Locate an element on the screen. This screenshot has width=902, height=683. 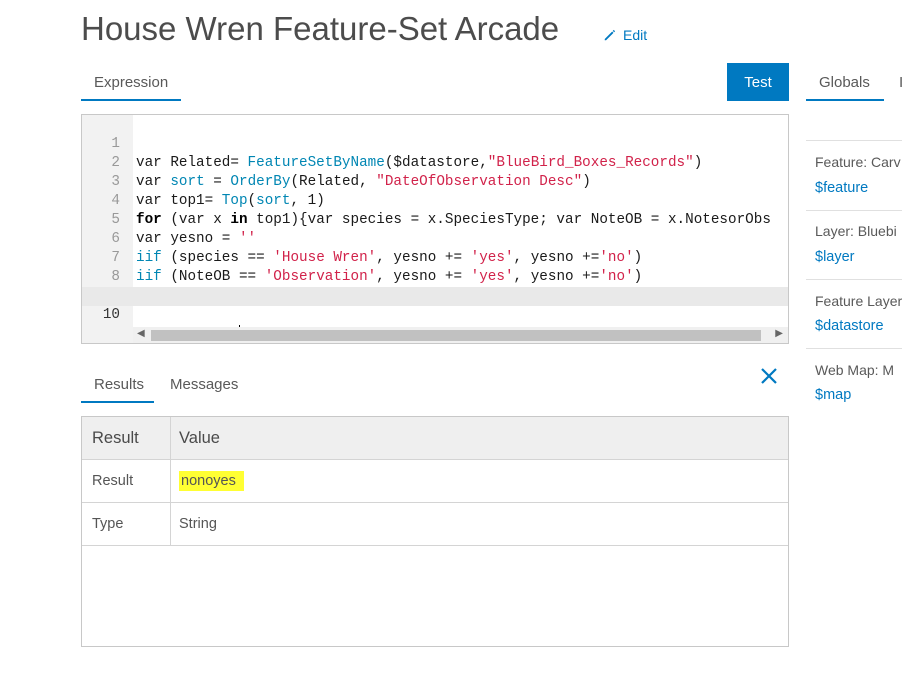
global-label: Feature: Carv is located at coordinates (858, 162).